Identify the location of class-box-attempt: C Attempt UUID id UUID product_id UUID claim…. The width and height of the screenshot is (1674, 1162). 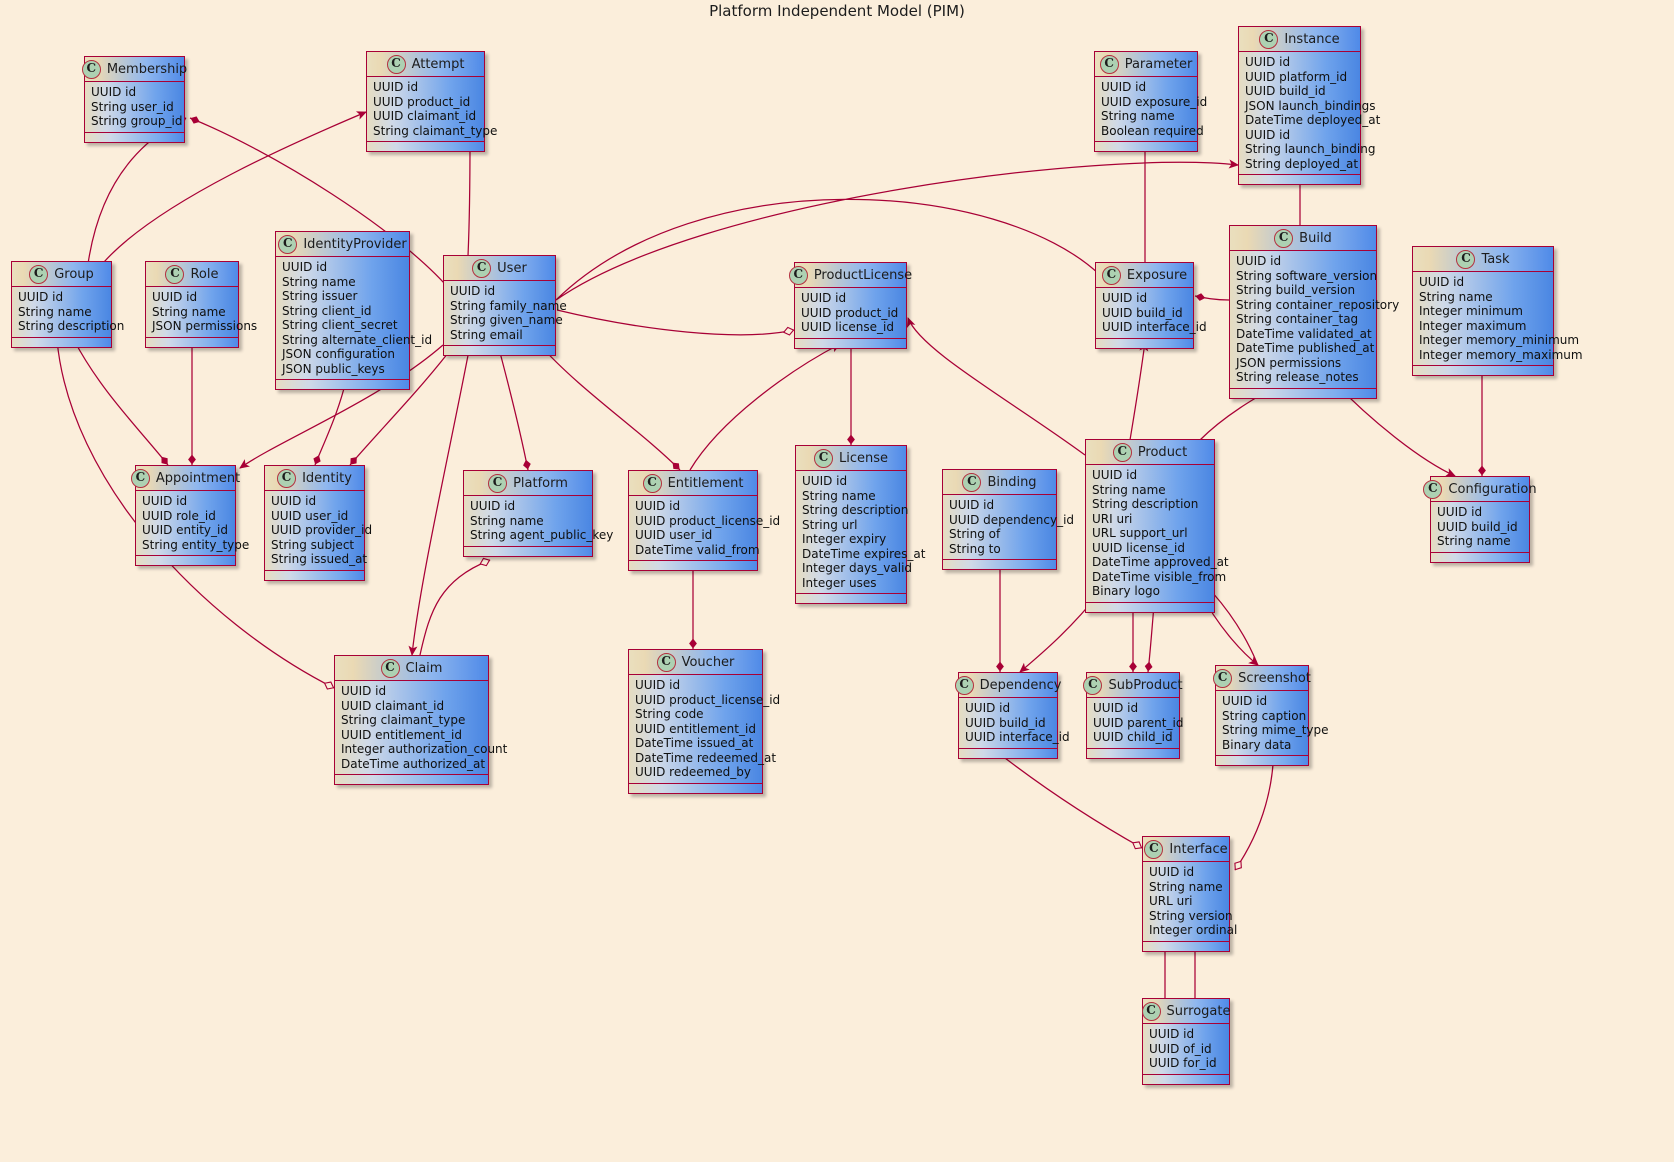
(431, 101).